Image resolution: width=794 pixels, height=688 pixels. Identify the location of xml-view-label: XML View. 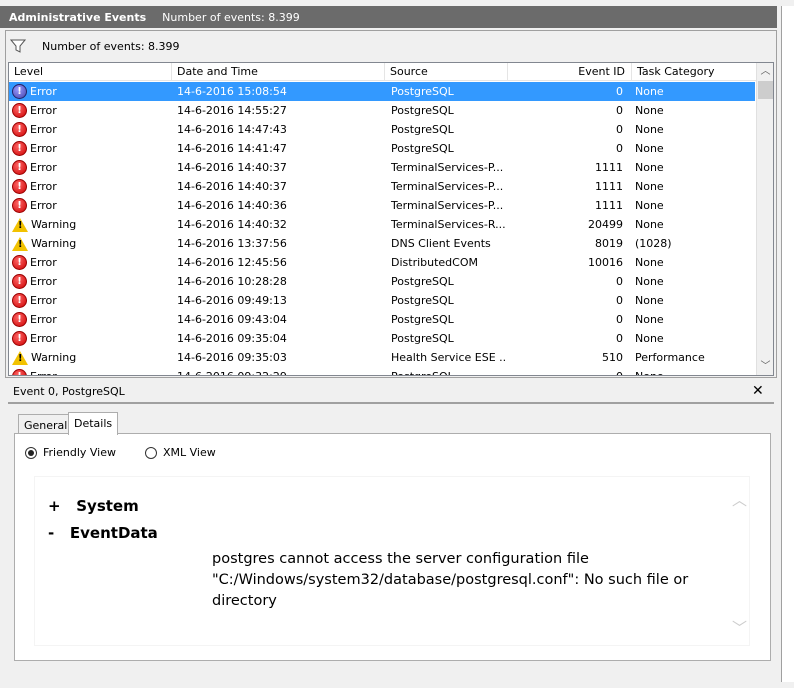
(189, 452).